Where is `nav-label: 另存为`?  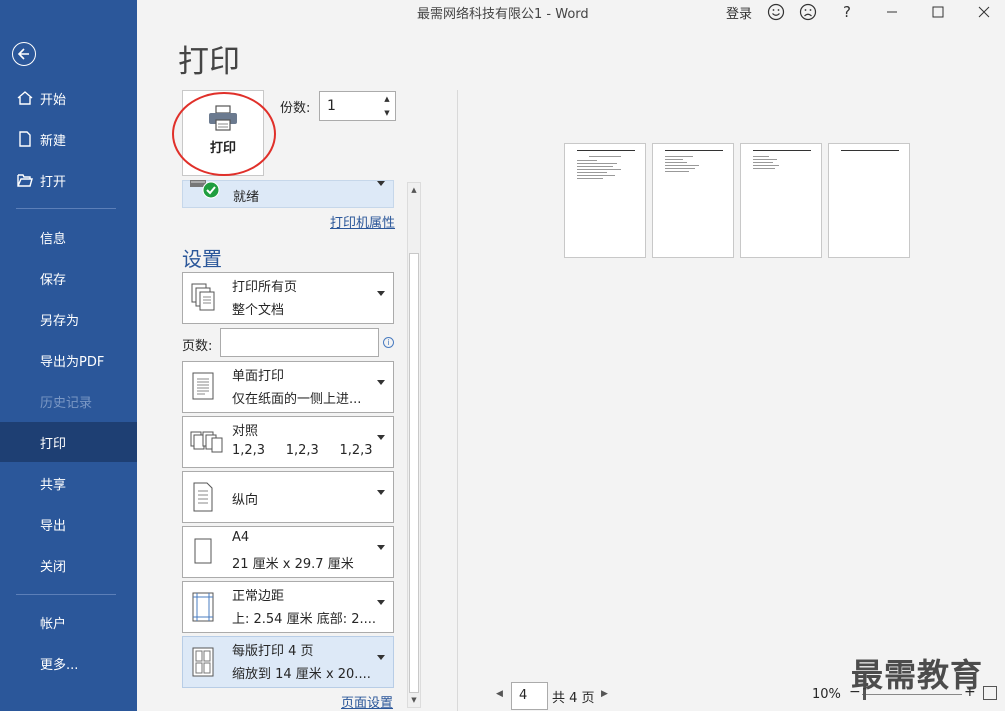 nav-label: 另存为 is located at coordinates (60, 321).